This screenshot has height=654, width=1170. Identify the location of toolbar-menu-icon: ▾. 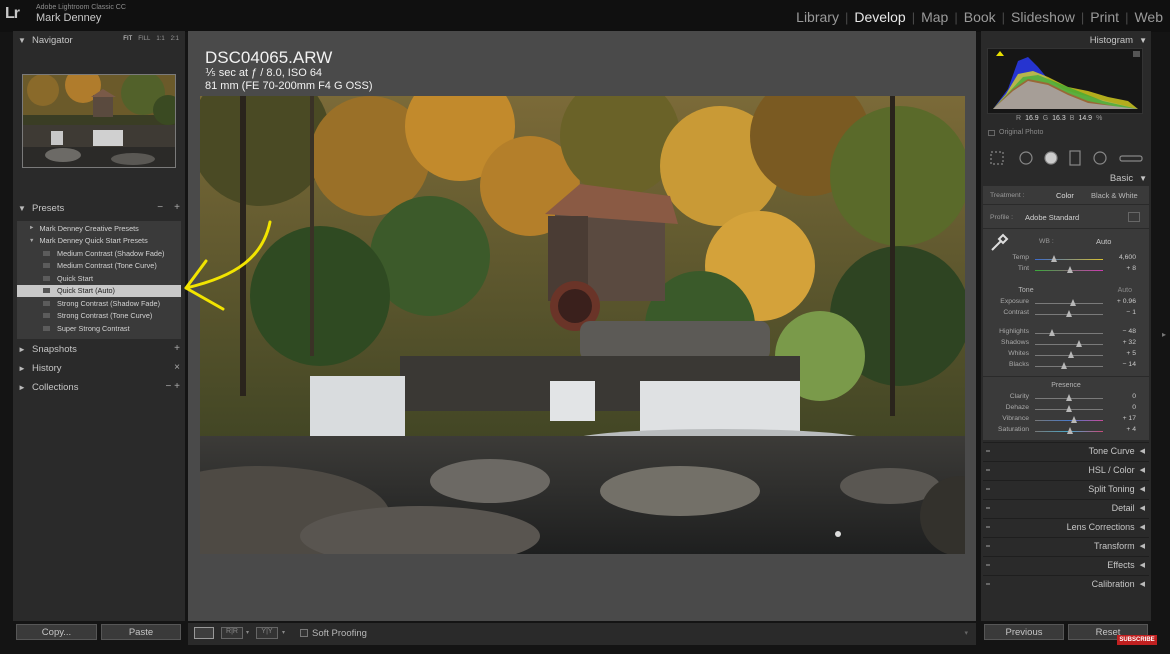
(966, 633).